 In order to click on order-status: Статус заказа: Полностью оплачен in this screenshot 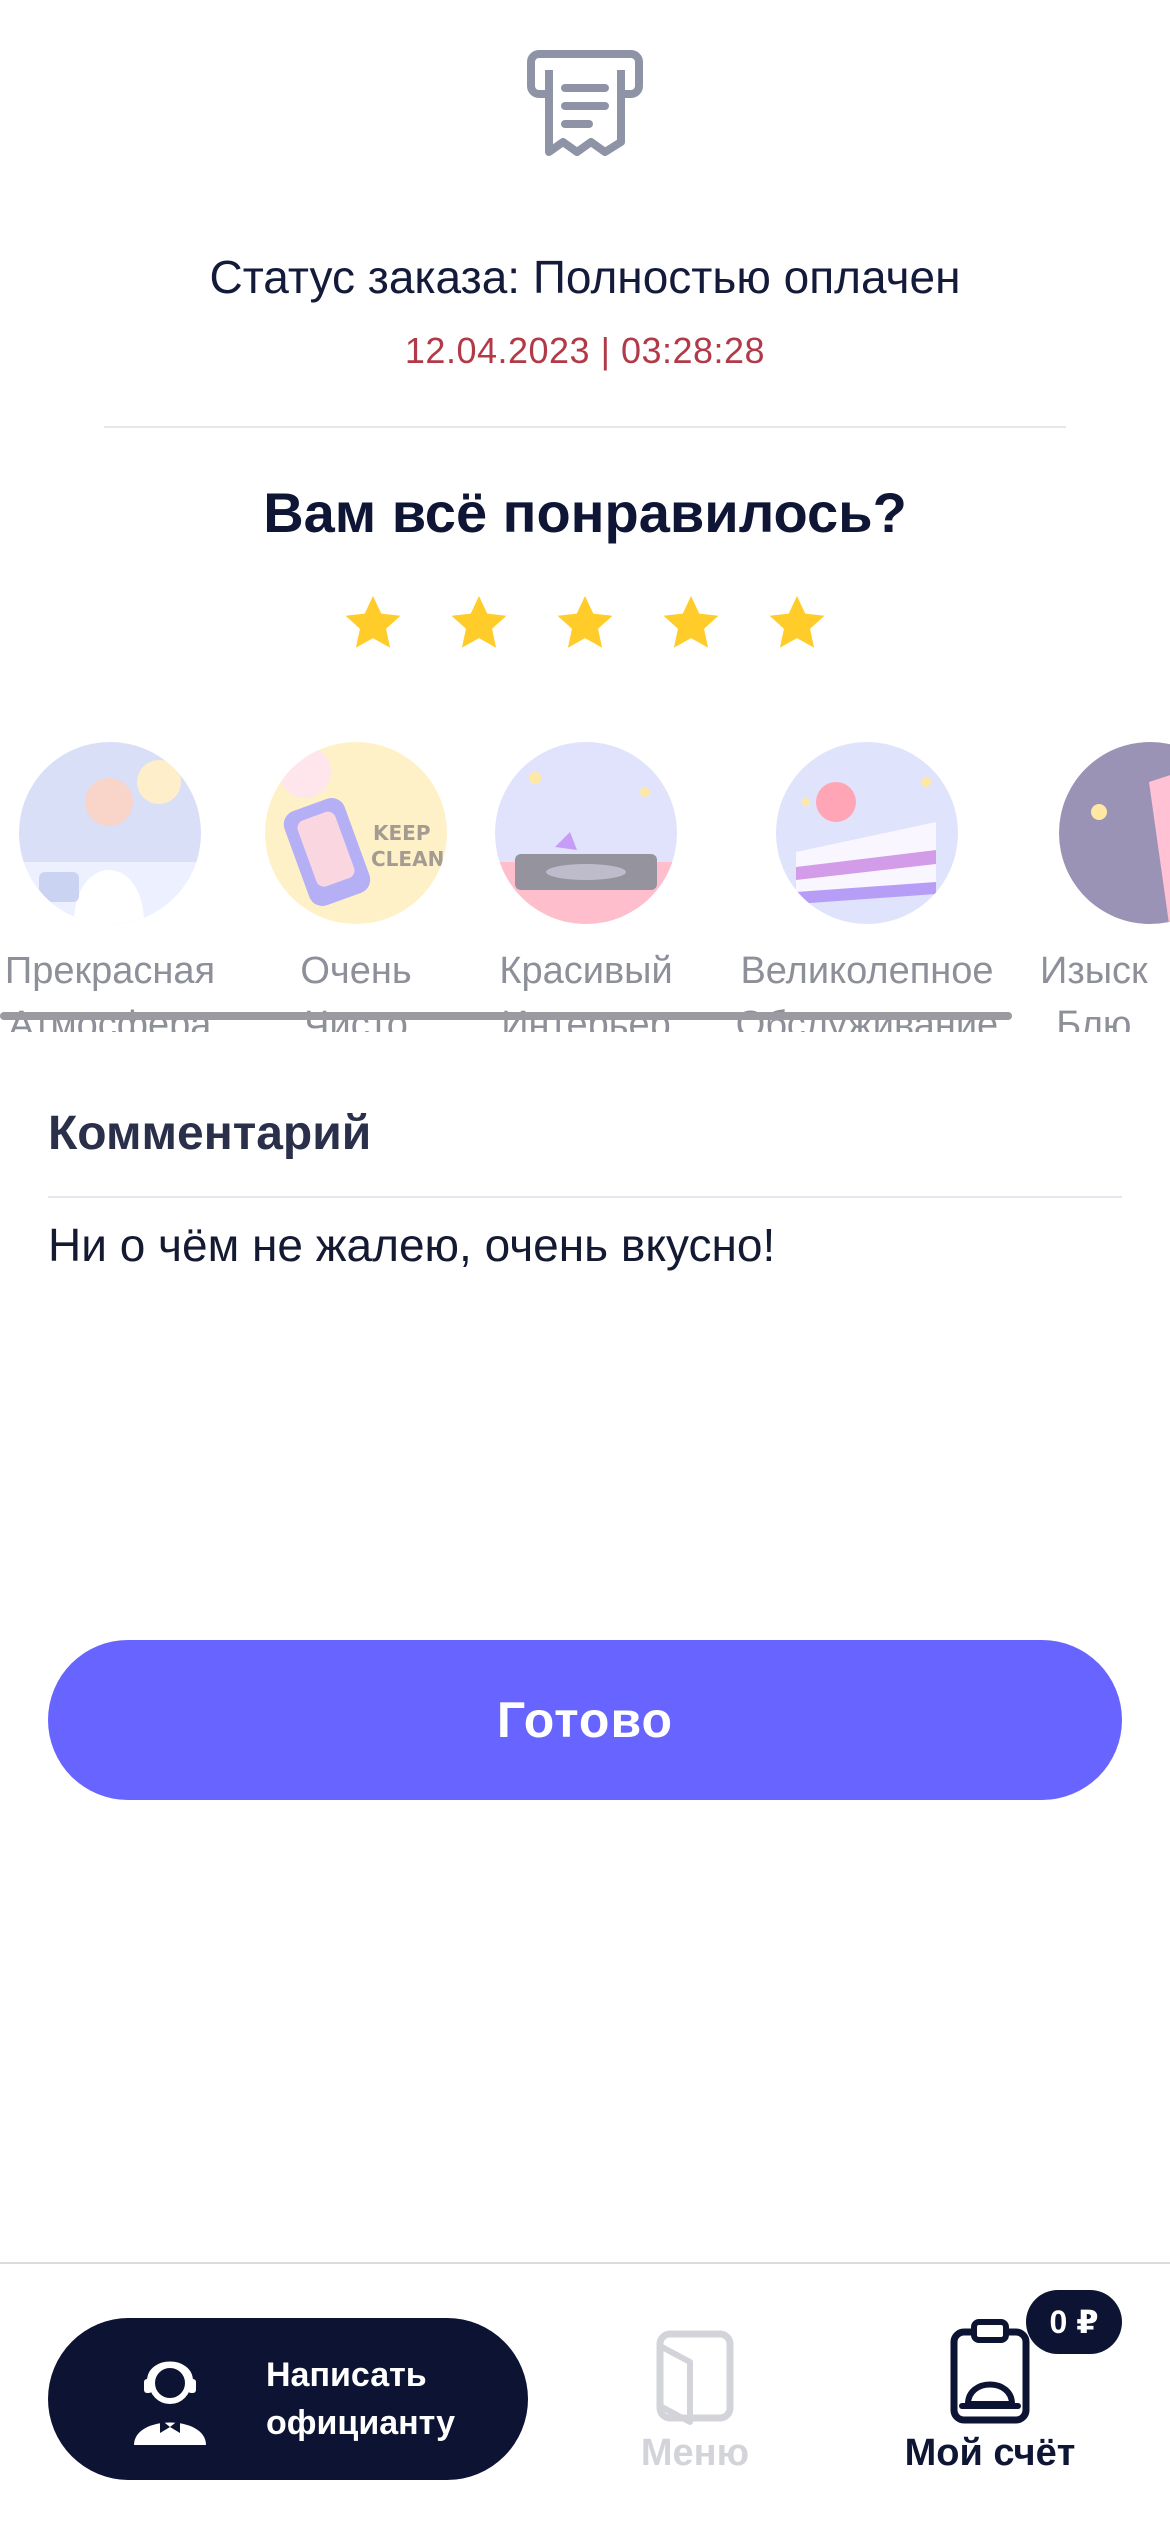, I will do `click(585, 277)`.